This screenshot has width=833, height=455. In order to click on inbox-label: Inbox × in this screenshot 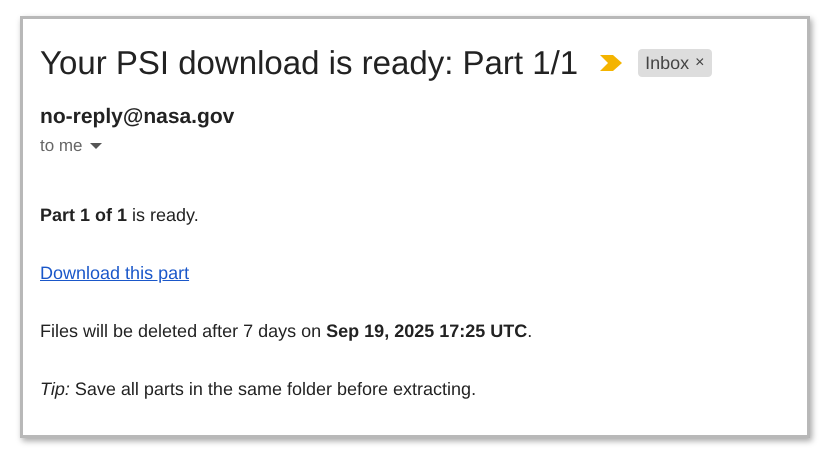, I will do `click(675, 63)`.